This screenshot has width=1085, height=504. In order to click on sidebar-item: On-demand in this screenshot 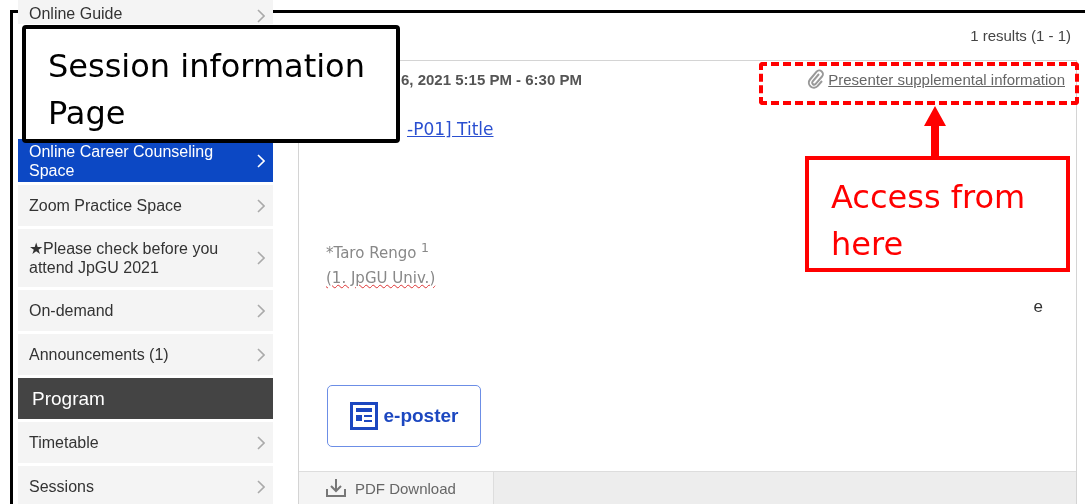, I will do `click(145, 310)`.